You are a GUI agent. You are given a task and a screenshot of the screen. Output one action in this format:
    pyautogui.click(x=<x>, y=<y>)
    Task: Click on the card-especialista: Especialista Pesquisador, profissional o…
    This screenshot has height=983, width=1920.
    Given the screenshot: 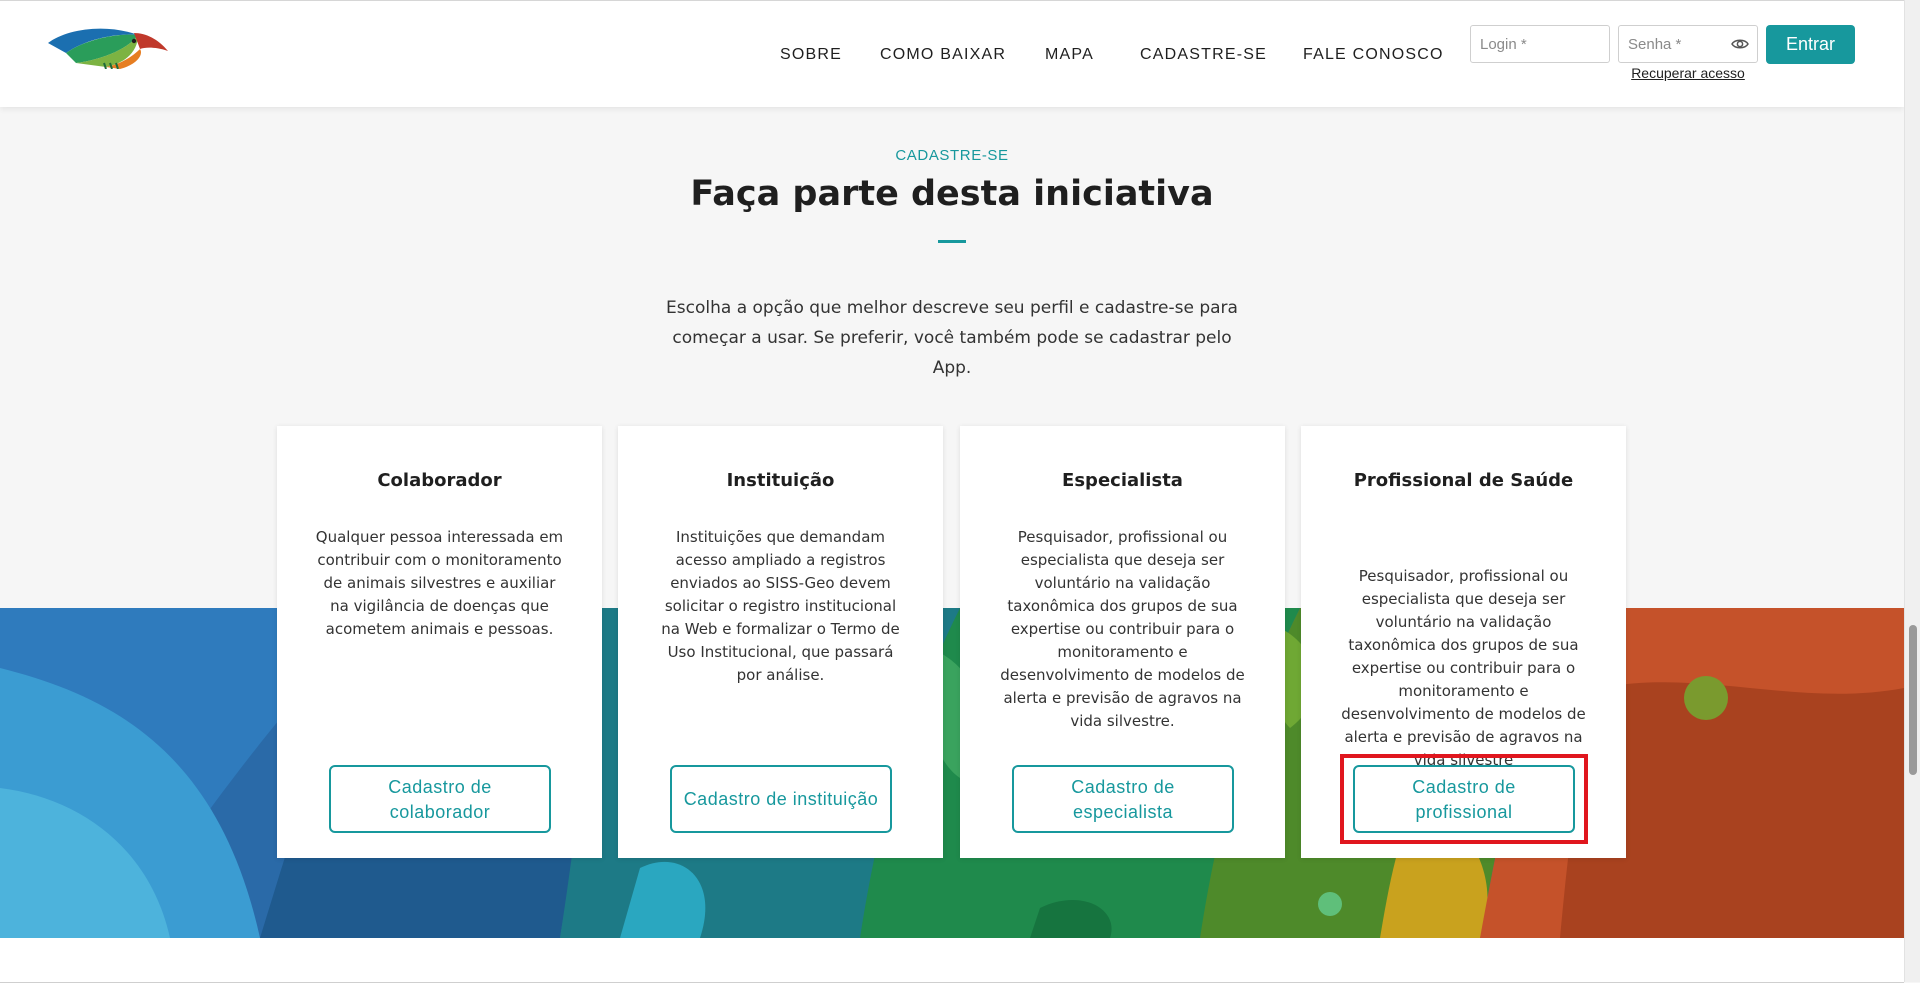 What is the action you would take?
    pyautogui.click(x=1122, y=642)
    